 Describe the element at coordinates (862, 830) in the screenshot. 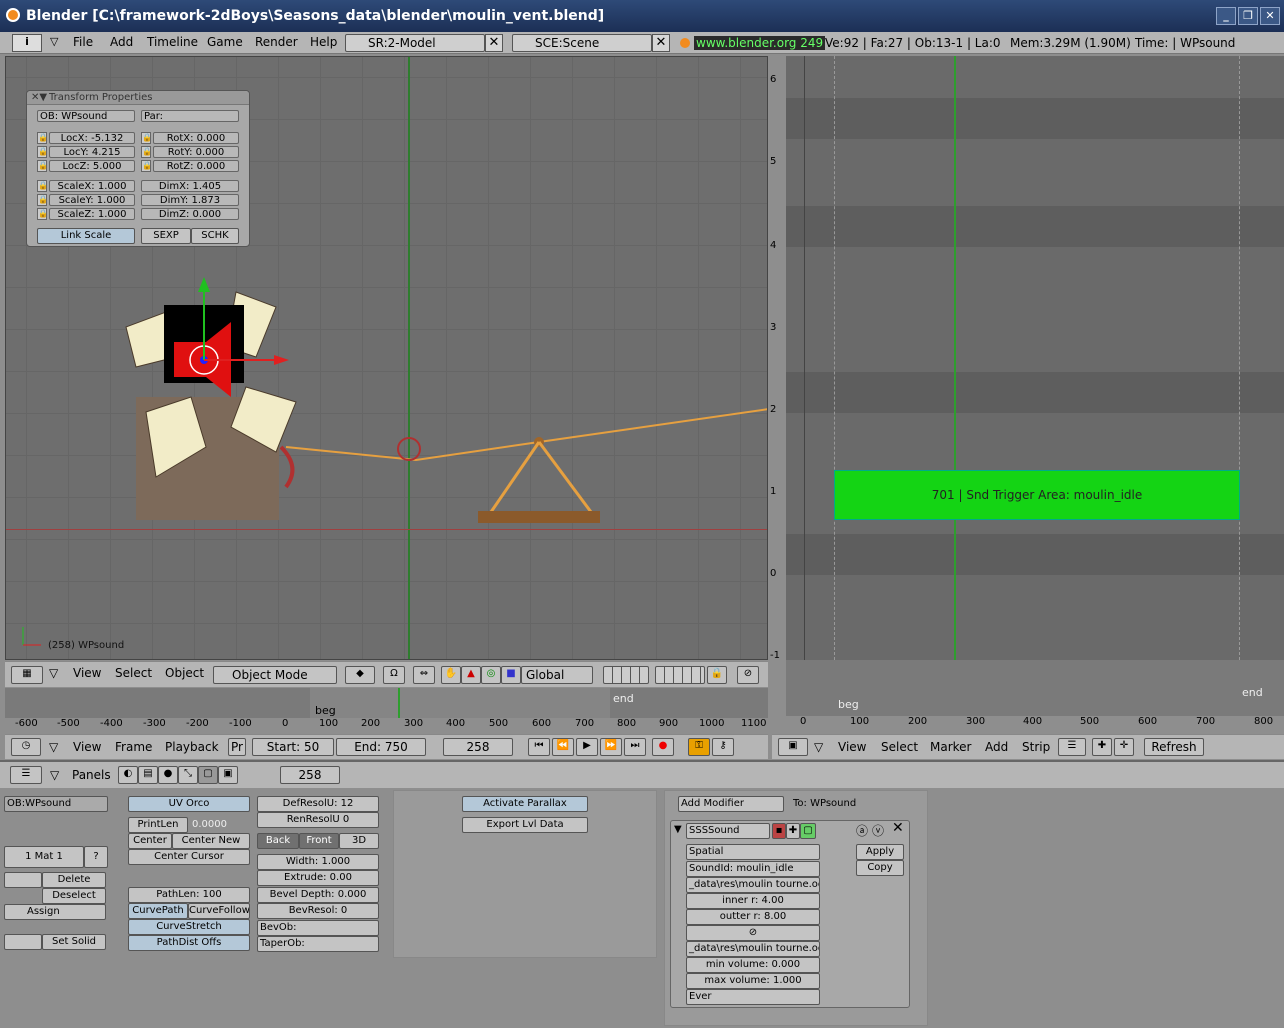

I see `move-up-icon: ⓐ` at that location.